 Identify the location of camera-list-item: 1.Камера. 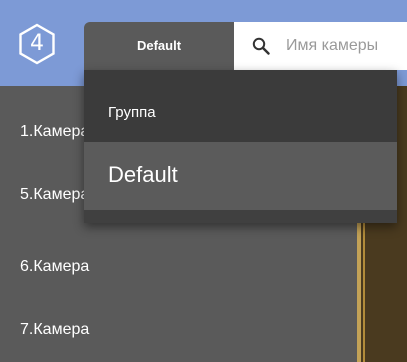
(54, 132).